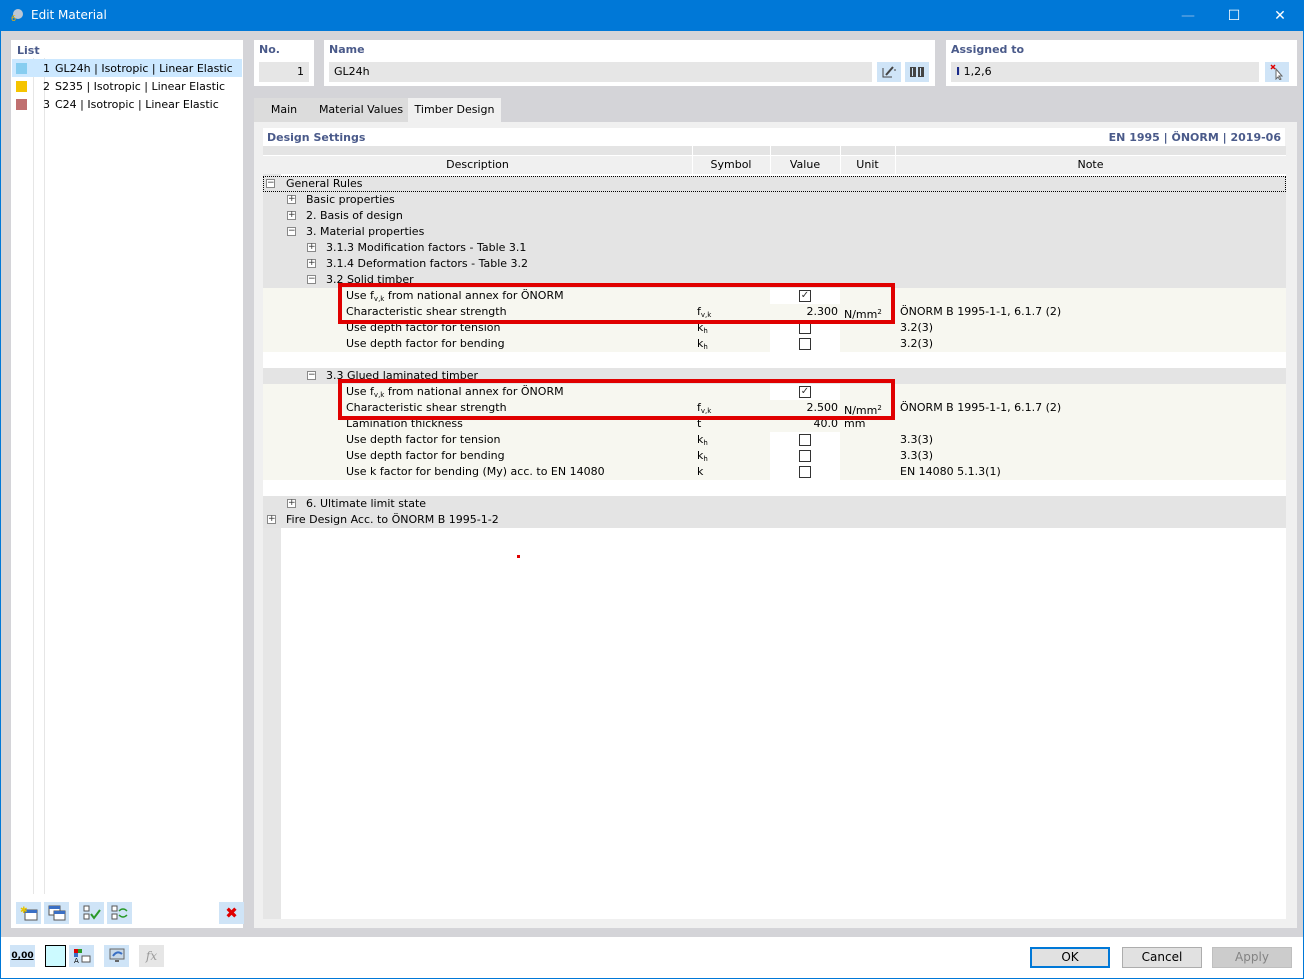 The height and width of the screenshot is (979, 1304). What do you see at coordinates (950, 471) in the screenshot?
I see `note: EN 14080 5.1.3(1)` at bounding box center [950, 471].